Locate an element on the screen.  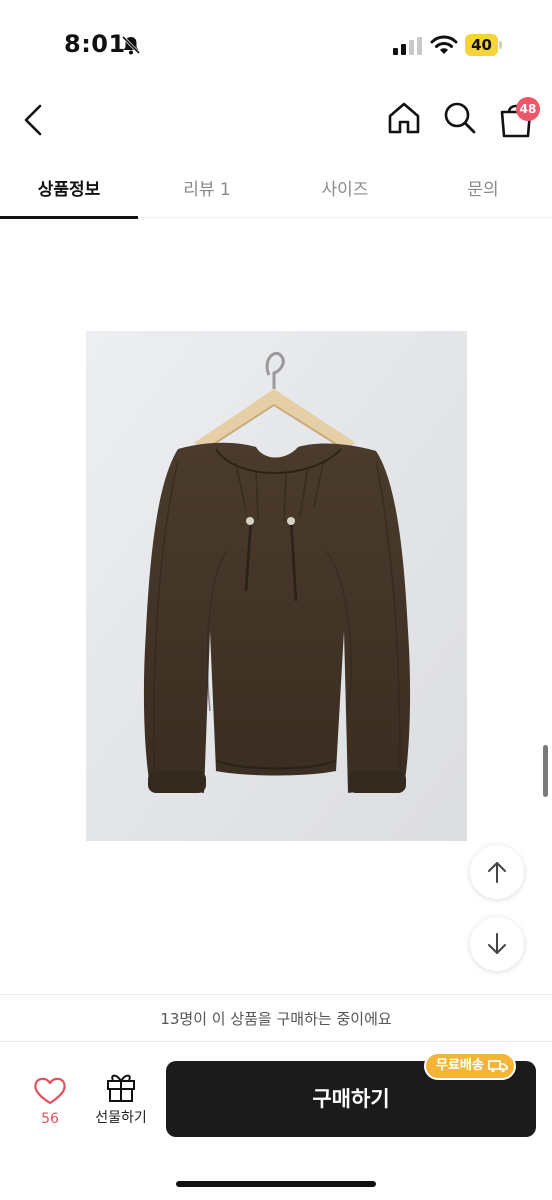
battery-cap is located at coordinates (500, 45).